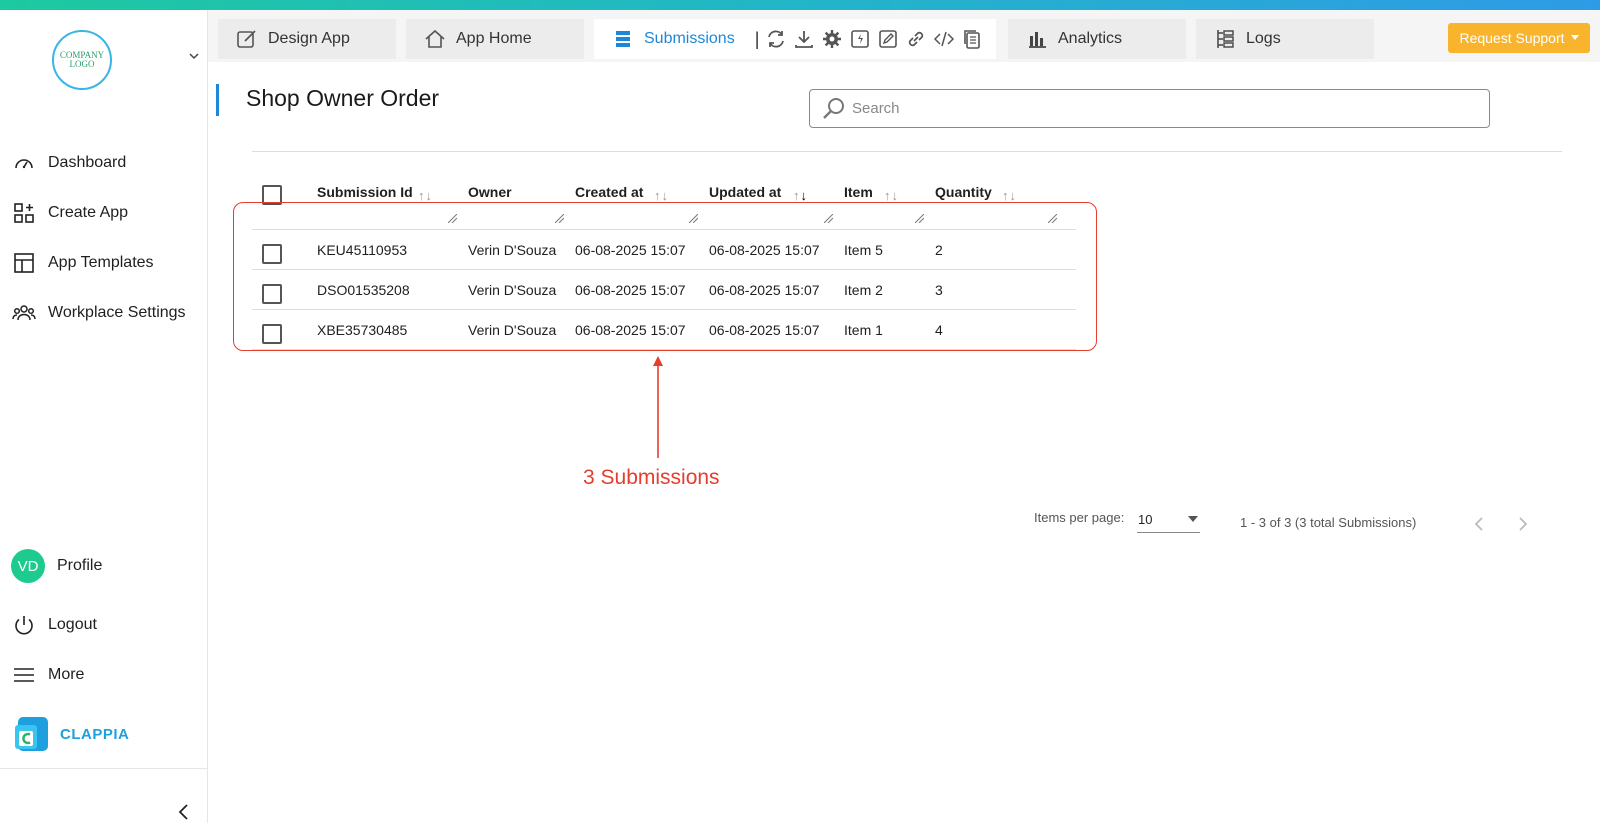 This screenshot has width=1600, height=823. Describe the element at coordinates (24, 164) in the screenshot. I see `gauge-icon` at that location.